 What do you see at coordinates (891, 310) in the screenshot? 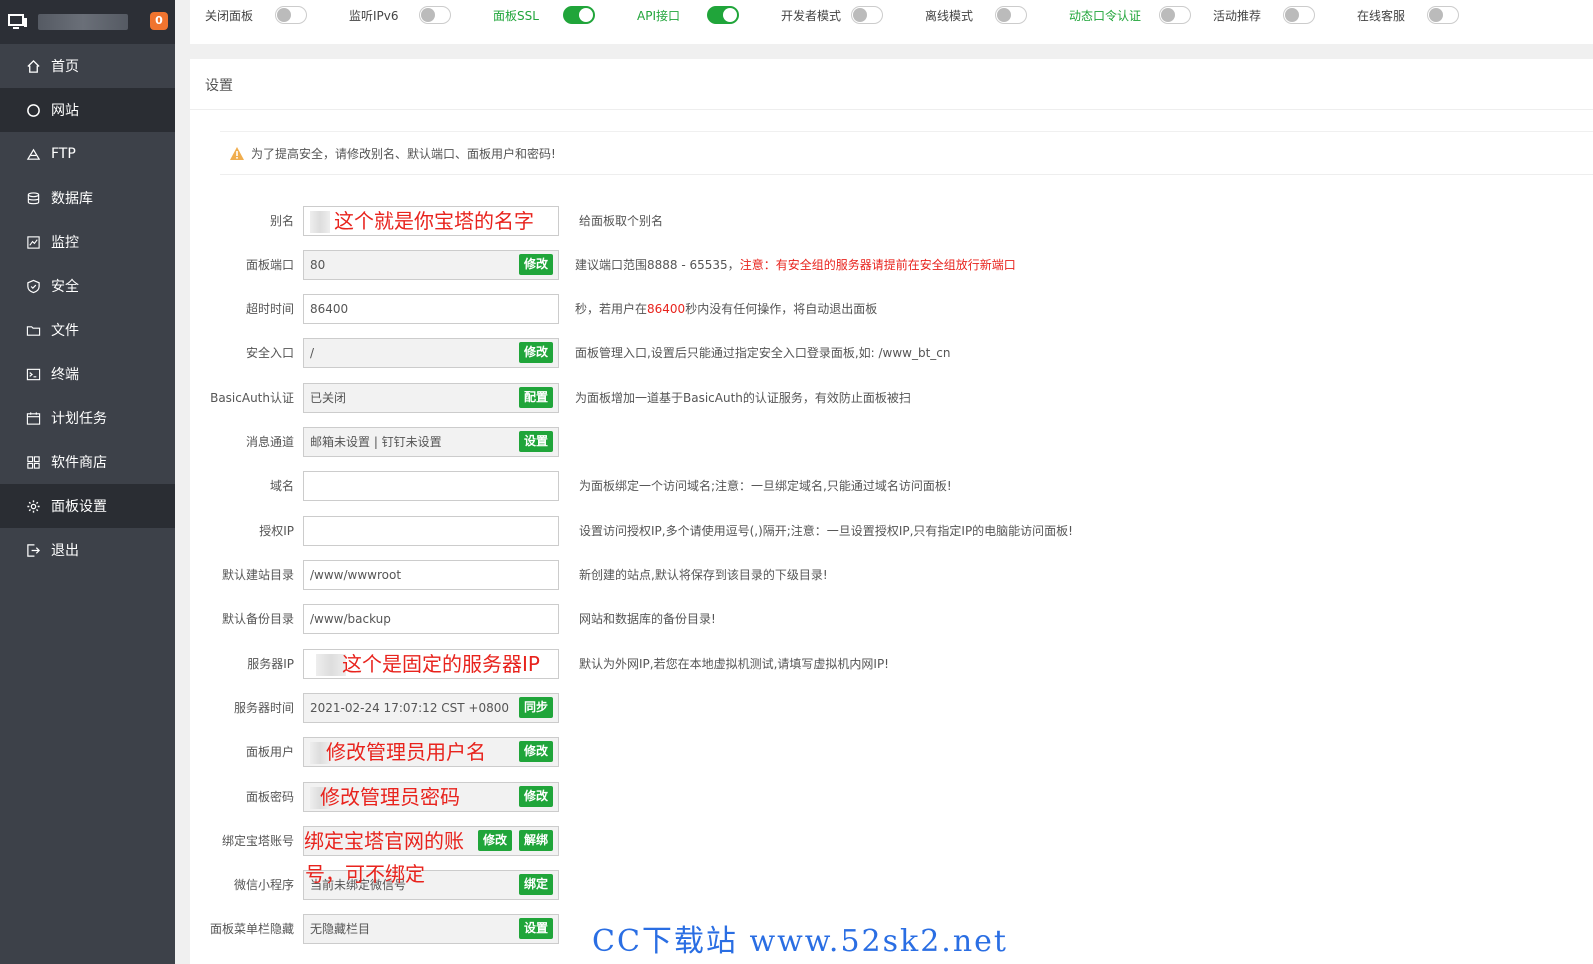
I see `row-timeout: 超时时间 86400 秒，若用户在86400秒内没有任何操作，将自动退出面板` at bounding box center [891, 310].